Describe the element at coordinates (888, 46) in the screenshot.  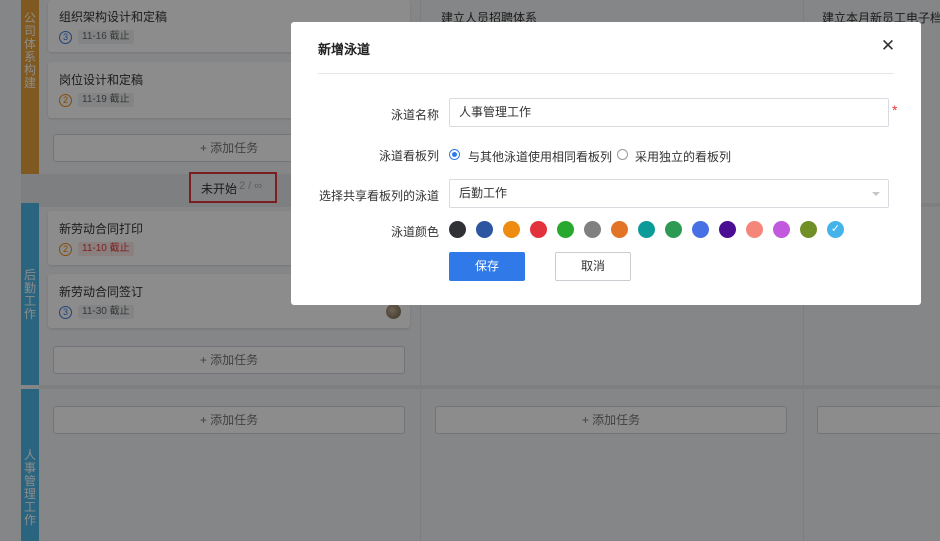
I see `close-icon: ✕` at that location.